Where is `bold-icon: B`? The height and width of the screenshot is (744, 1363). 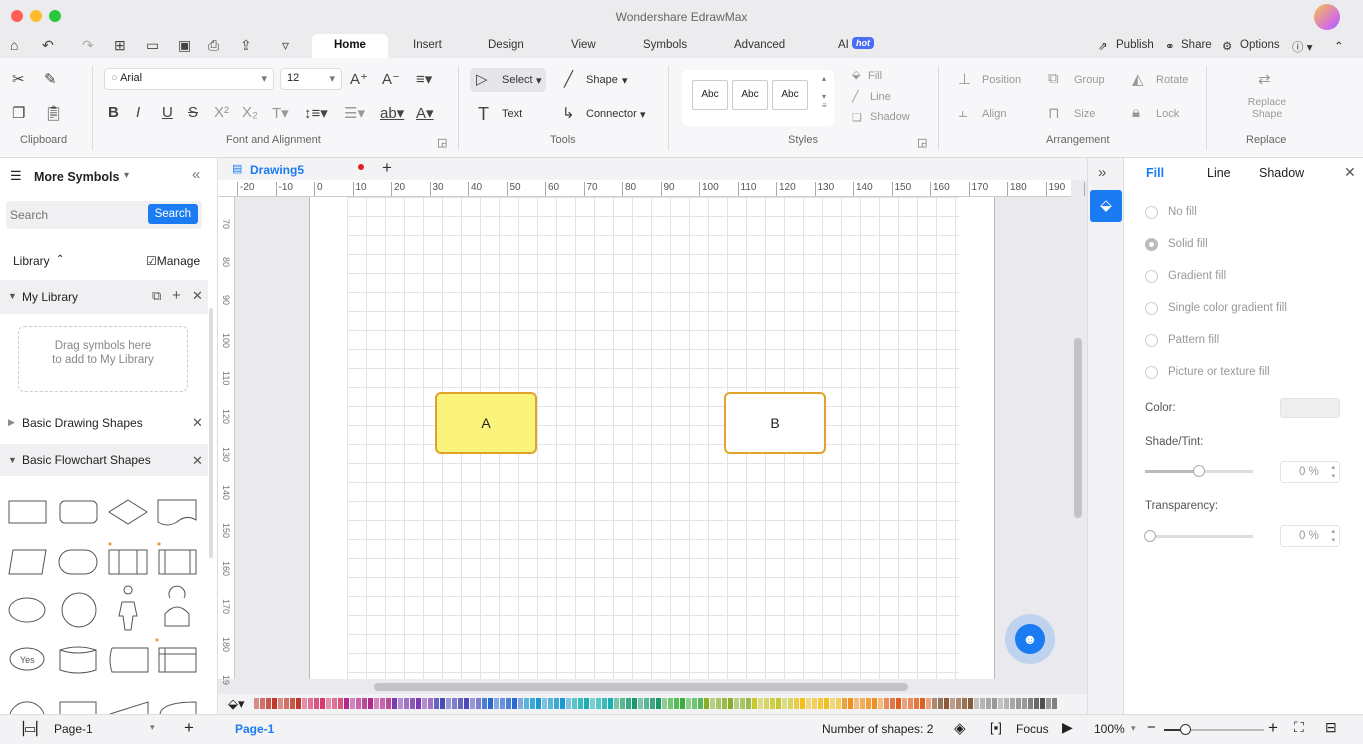
bold-icon: B is located at coordinates (113, 112).